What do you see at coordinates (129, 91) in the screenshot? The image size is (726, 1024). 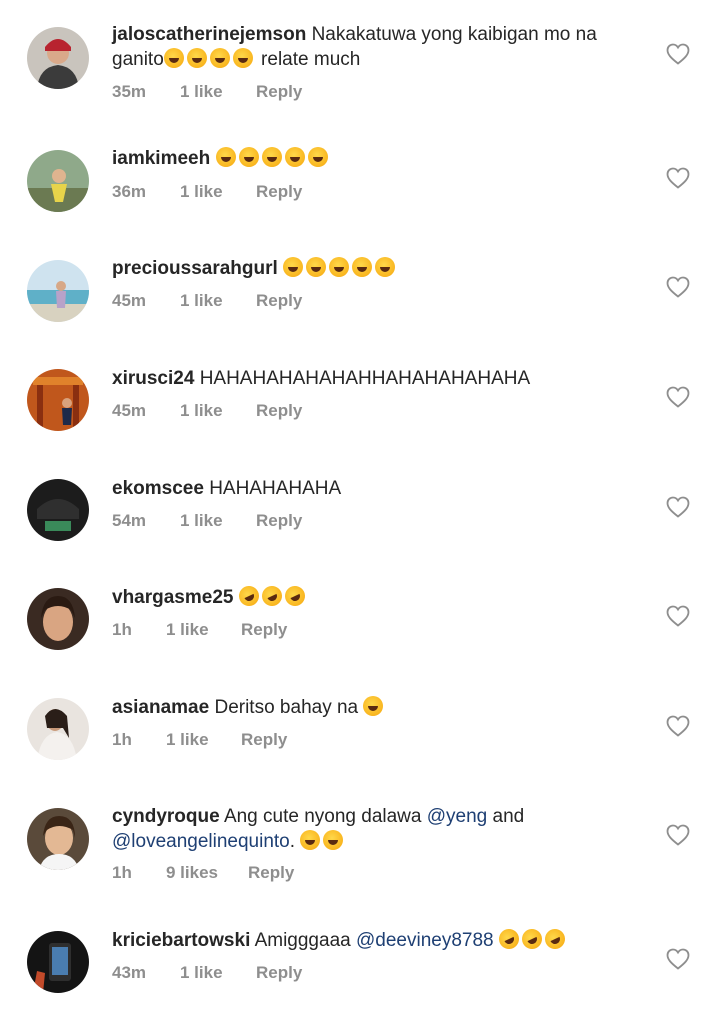 I see `comment-time: 35m` at bounding box center [129, 91].